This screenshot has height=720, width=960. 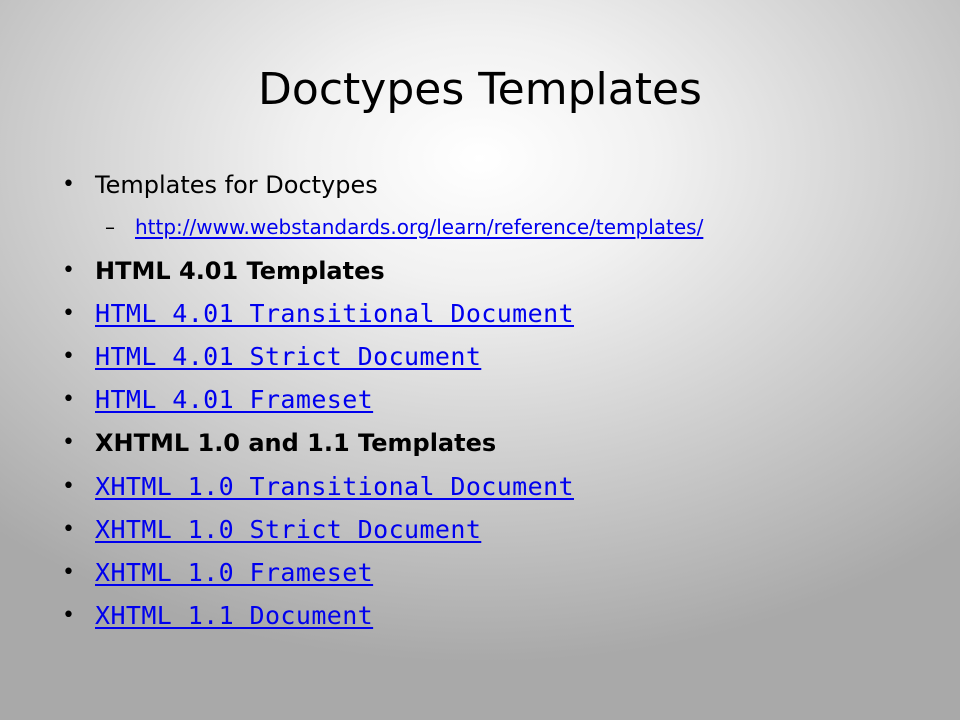 What do you see at coordinates (288, 529) in the screenshot?
I see `xhtml10-strict-link: XHTML 1.0 Strict Document` at bounding box center [288, 529].